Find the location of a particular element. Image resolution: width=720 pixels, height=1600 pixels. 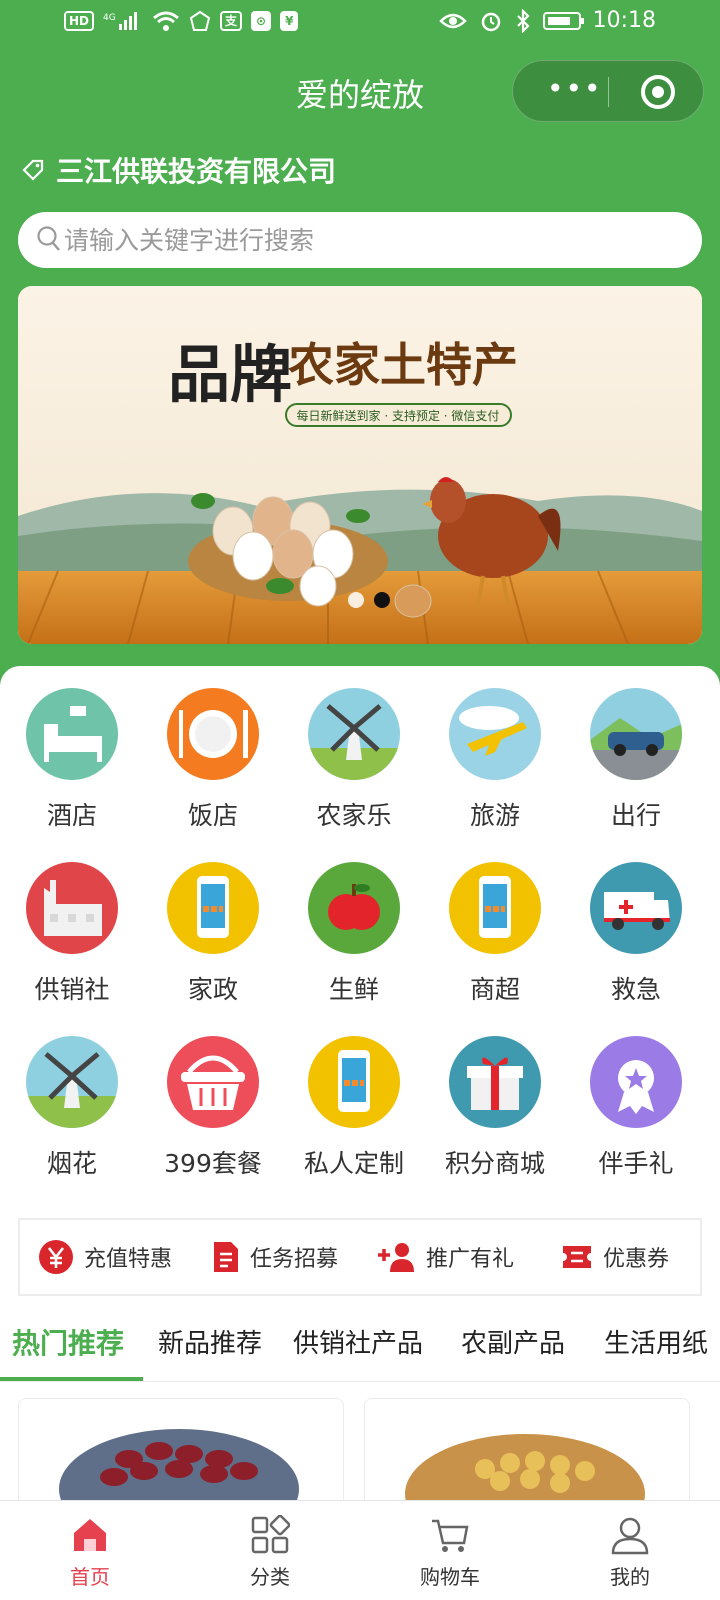

bluetooth-icon is located at coordinates (523, 20).